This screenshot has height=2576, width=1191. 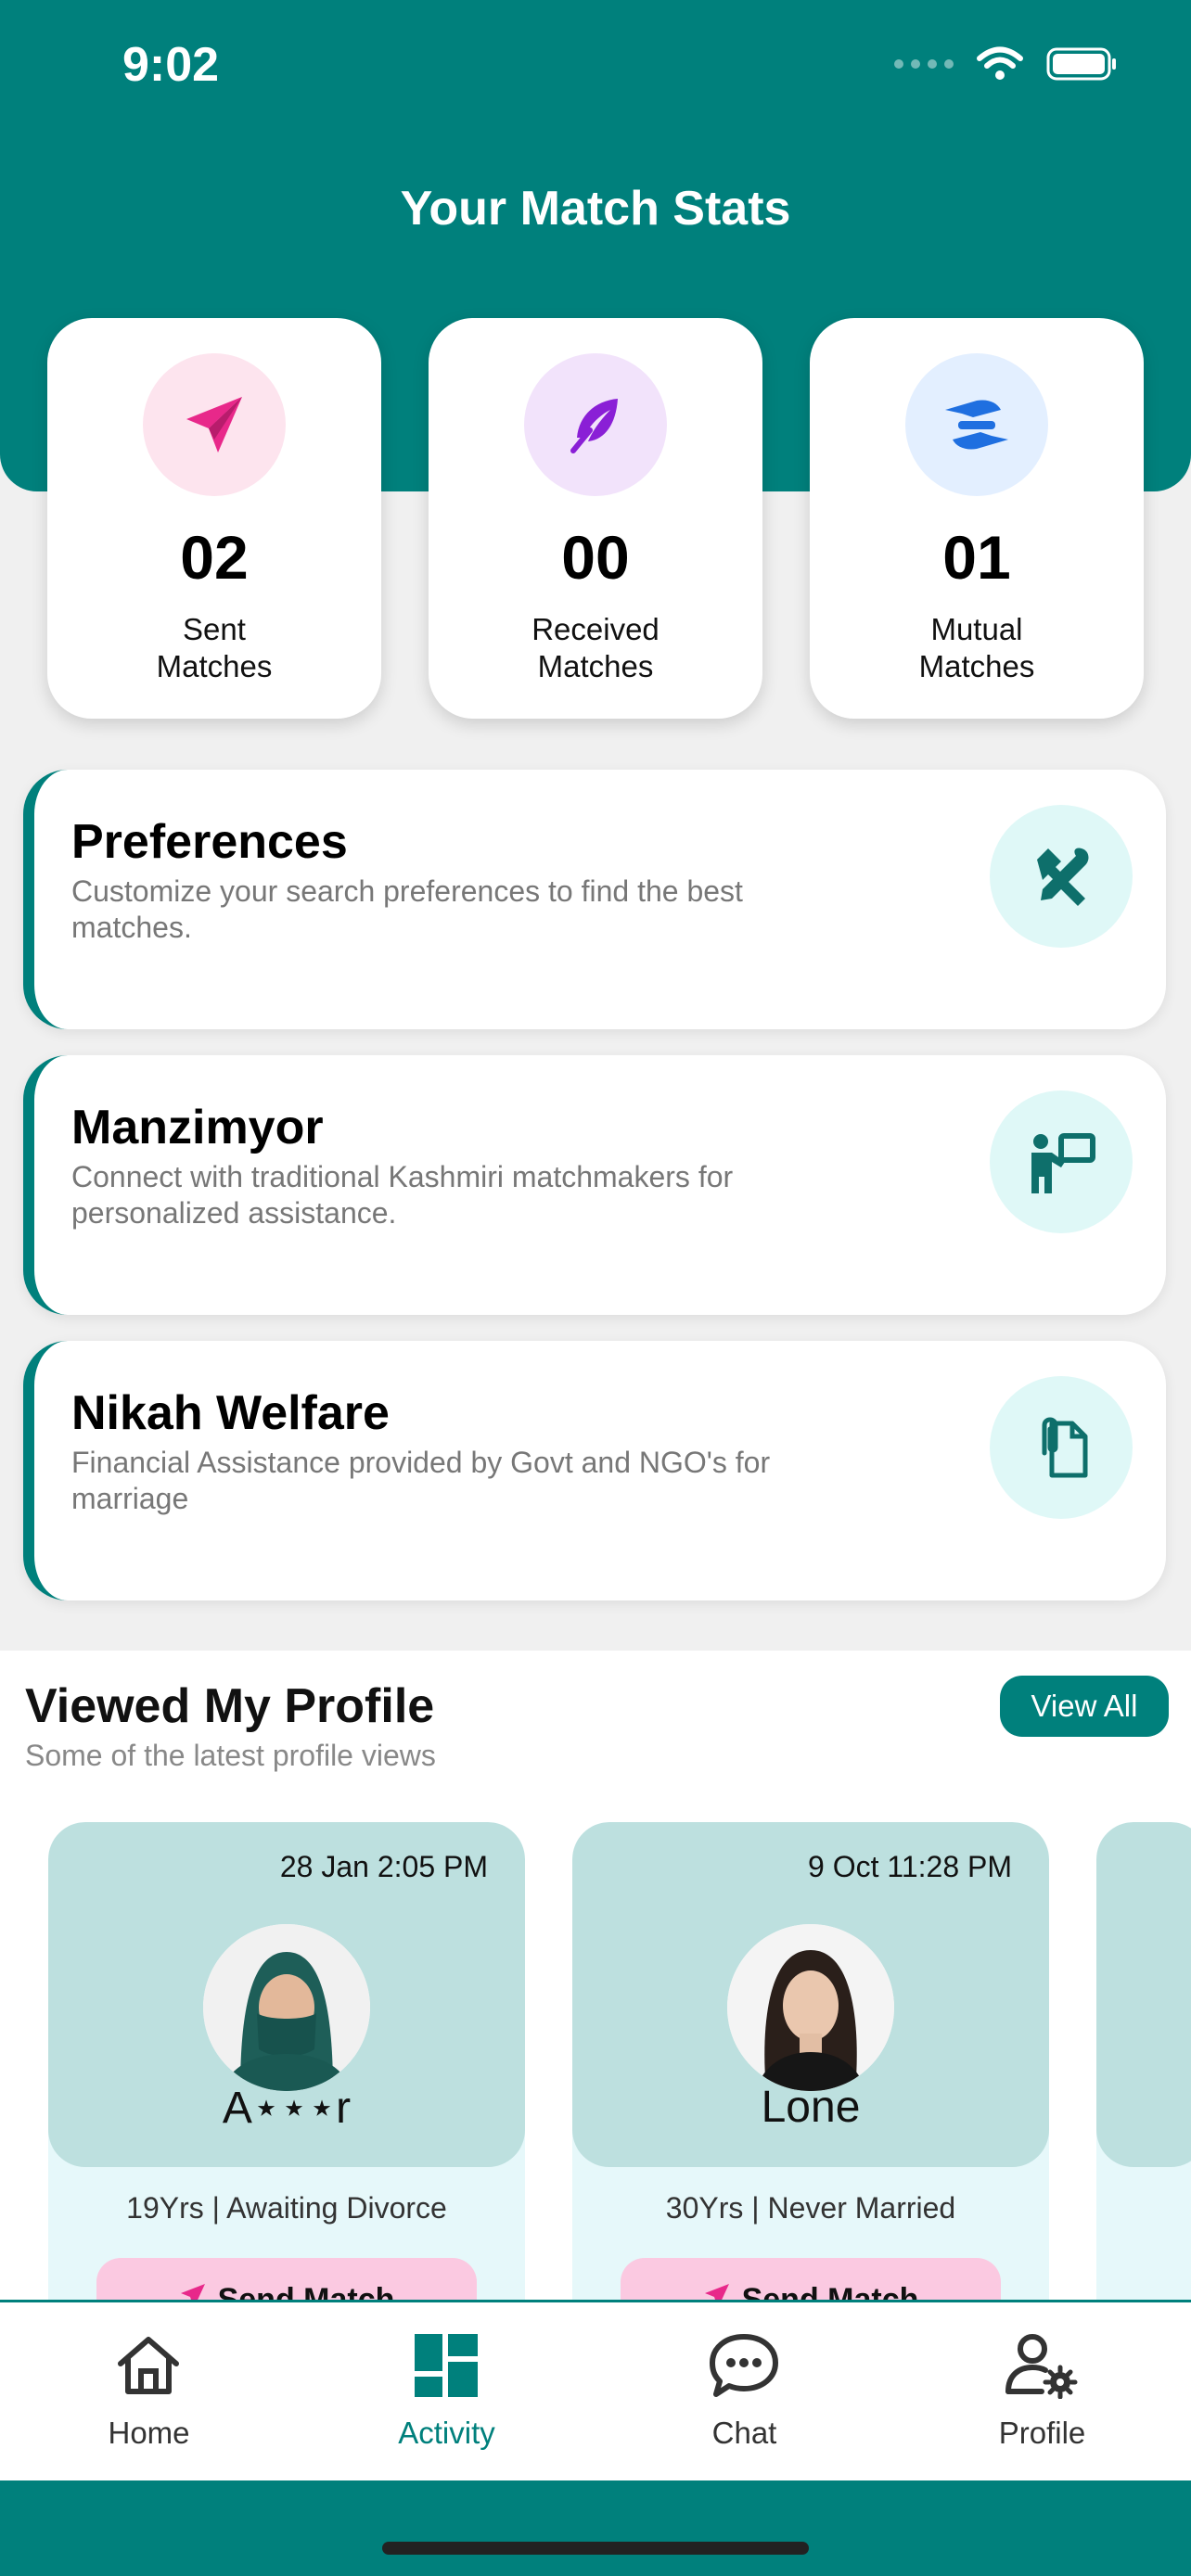 I want to click on status-icons, so click(x=1007, y=64).